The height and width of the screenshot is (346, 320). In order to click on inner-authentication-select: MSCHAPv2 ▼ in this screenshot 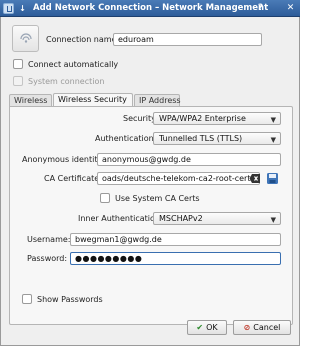, I will do `click(217, 218)`.